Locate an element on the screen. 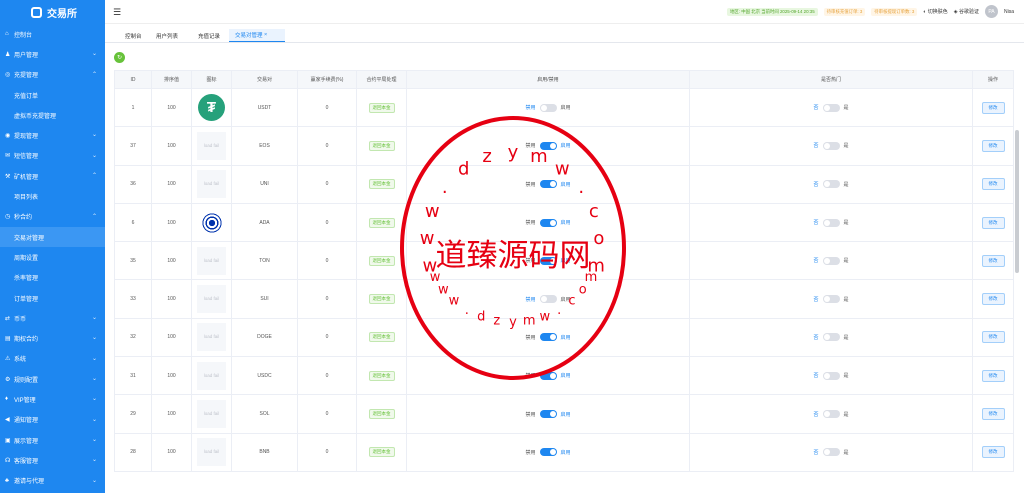  sidebar-item-16: ⚠ 系统 ⌄ is located at coordinates (52, 359).